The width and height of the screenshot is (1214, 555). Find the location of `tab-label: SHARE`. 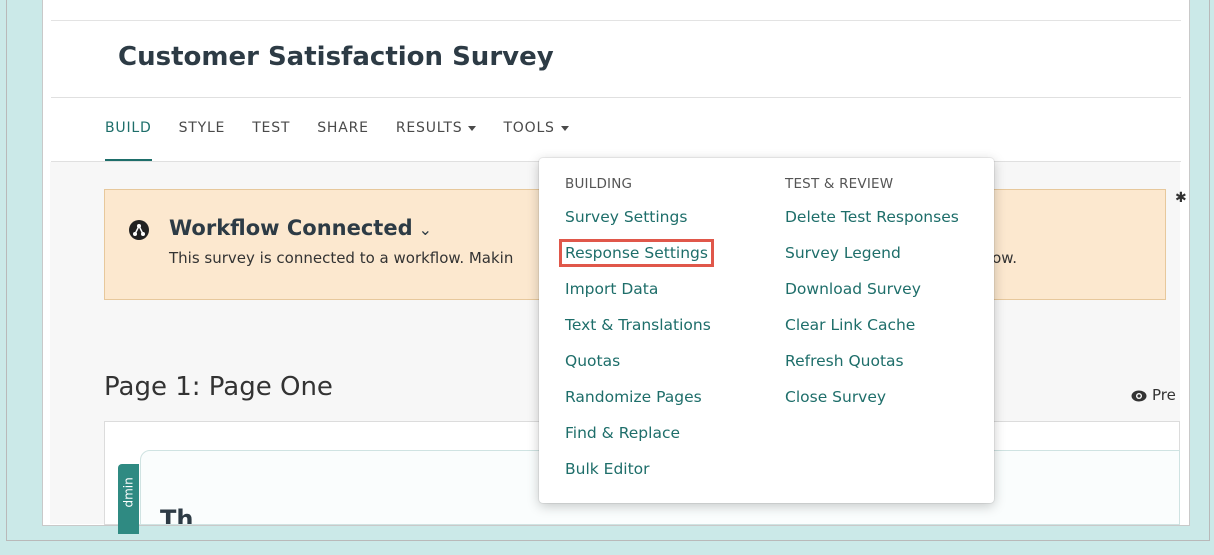

tab-label: SHARE is located at coordinates (343, 128).